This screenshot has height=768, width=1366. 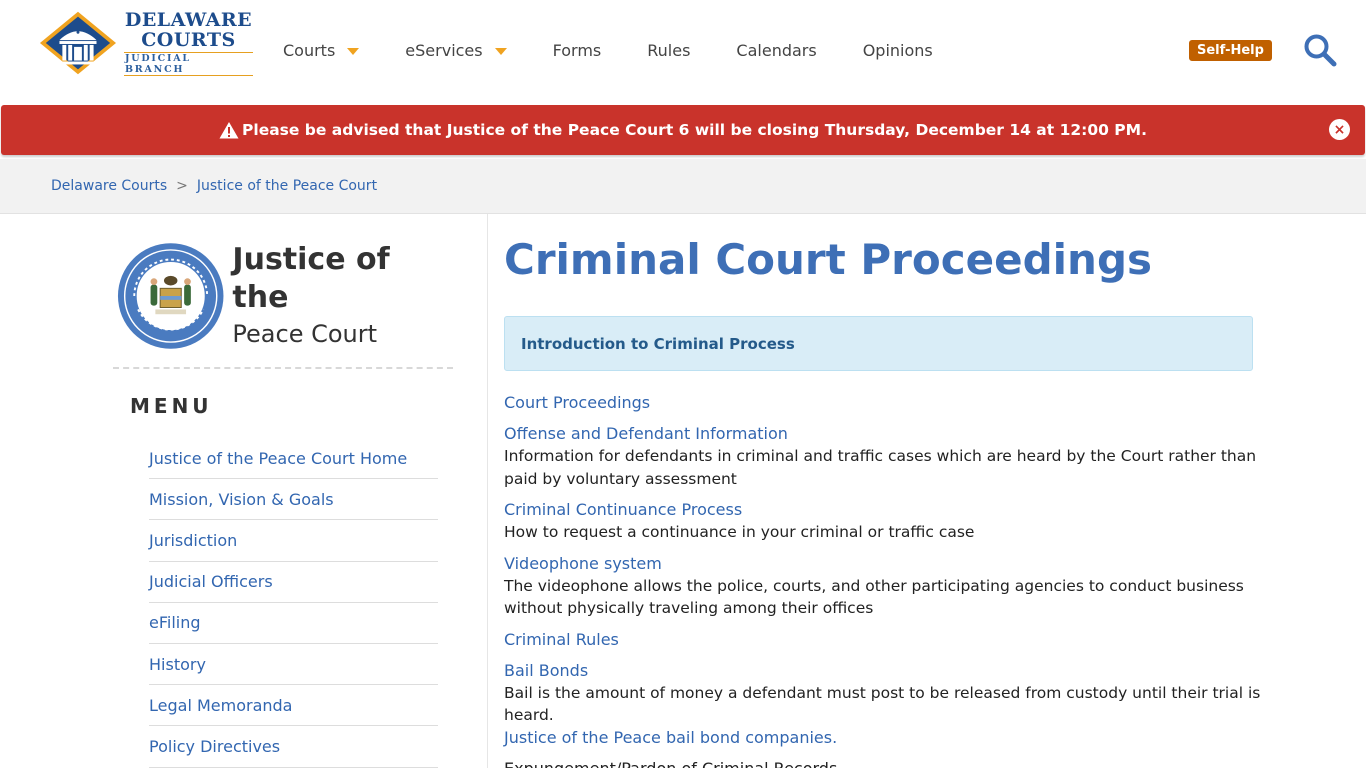 What do you see at coordinates (878, 343) in the screenshot?
I see `intro-panel: Introduction to Criminal Process` at bounding box center [878, 343].